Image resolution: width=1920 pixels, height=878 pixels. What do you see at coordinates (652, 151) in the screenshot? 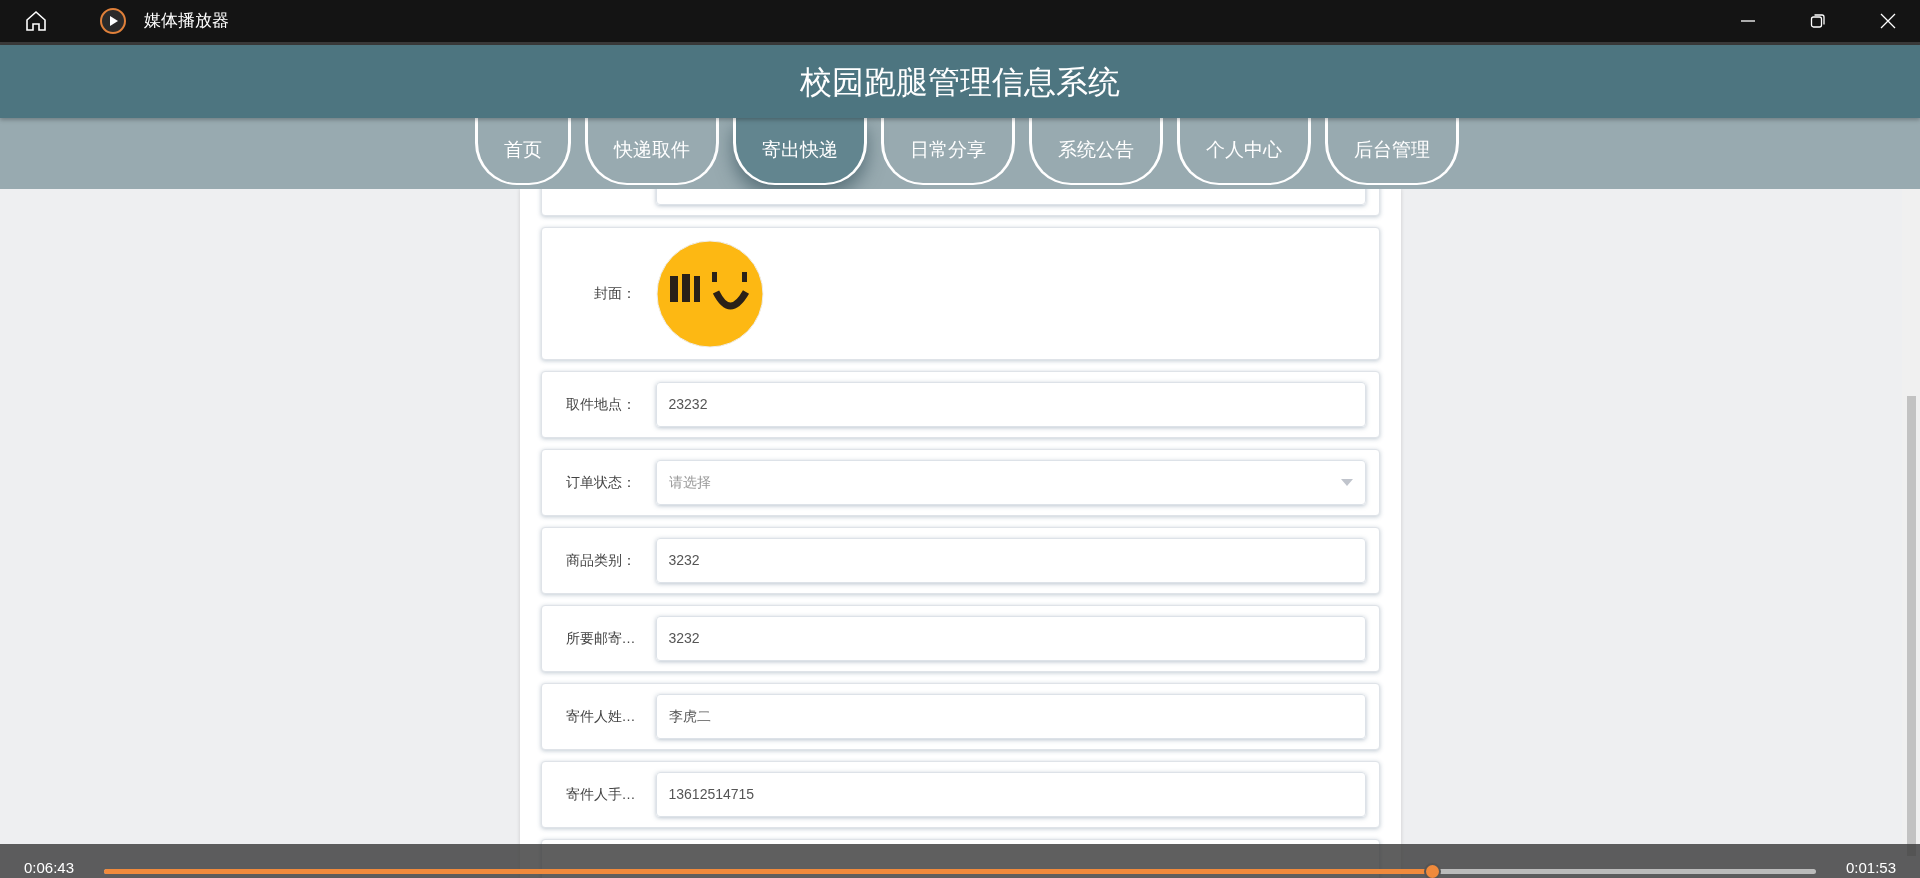
I see `nav-tab: 快递取件` at bounding box center [652, 151].